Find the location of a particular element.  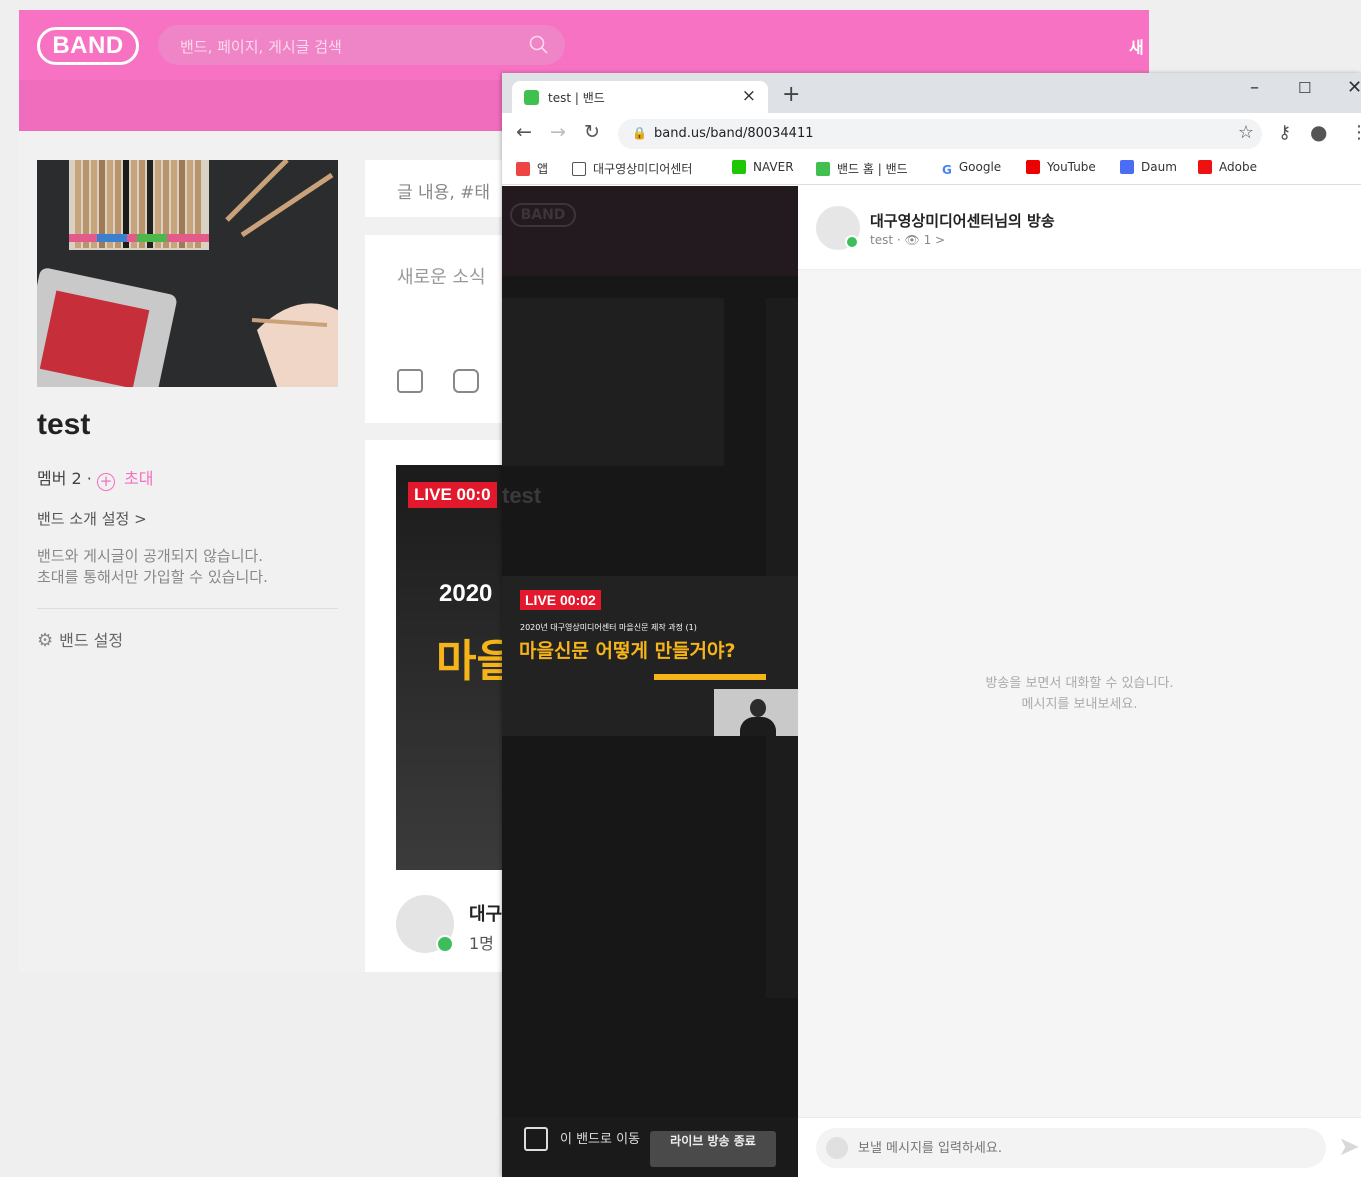

broadcast-title: 대구영상미디어센터님의 방송 is located at coordinates (962, 221).